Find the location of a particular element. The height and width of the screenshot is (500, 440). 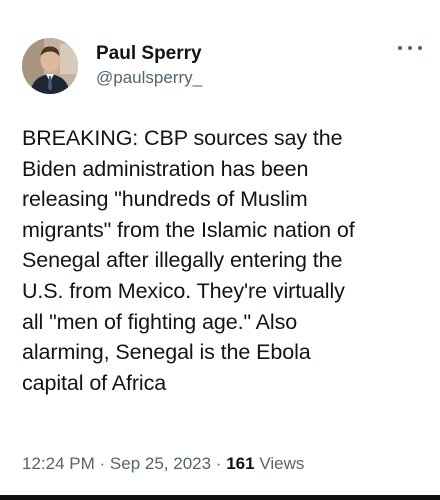

more-options-icon is located at coordinates (410, 48).